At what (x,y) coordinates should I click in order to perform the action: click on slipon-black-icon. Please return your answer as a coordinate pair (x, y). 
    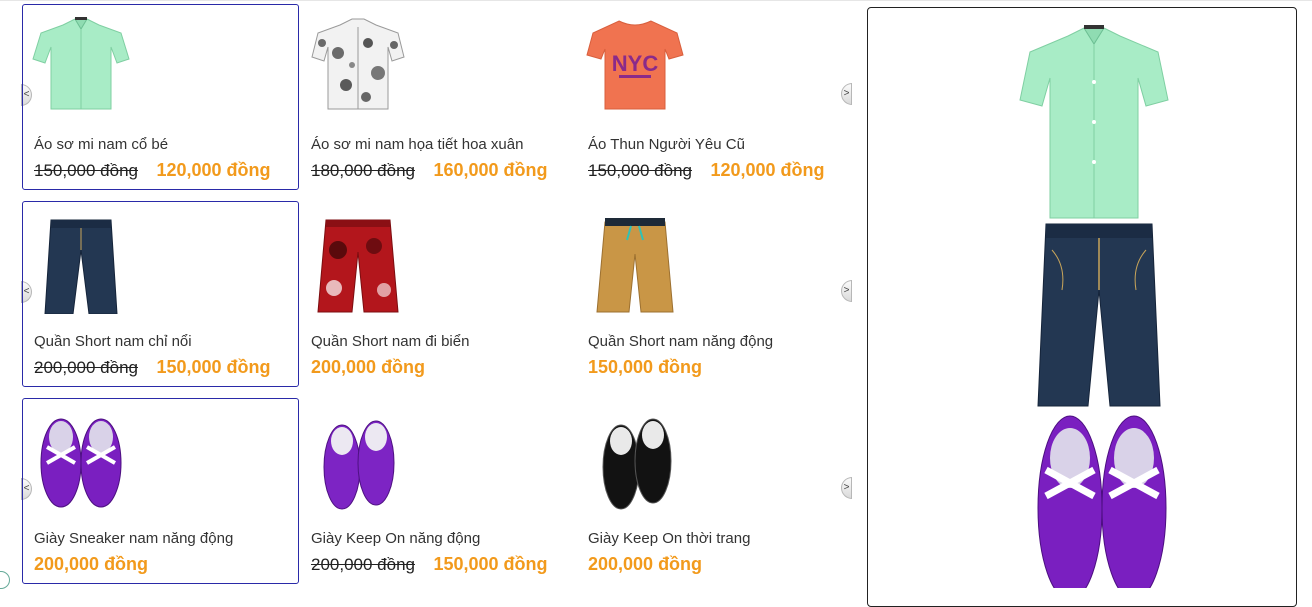
    Looking at the image, I should click on (637, 464).